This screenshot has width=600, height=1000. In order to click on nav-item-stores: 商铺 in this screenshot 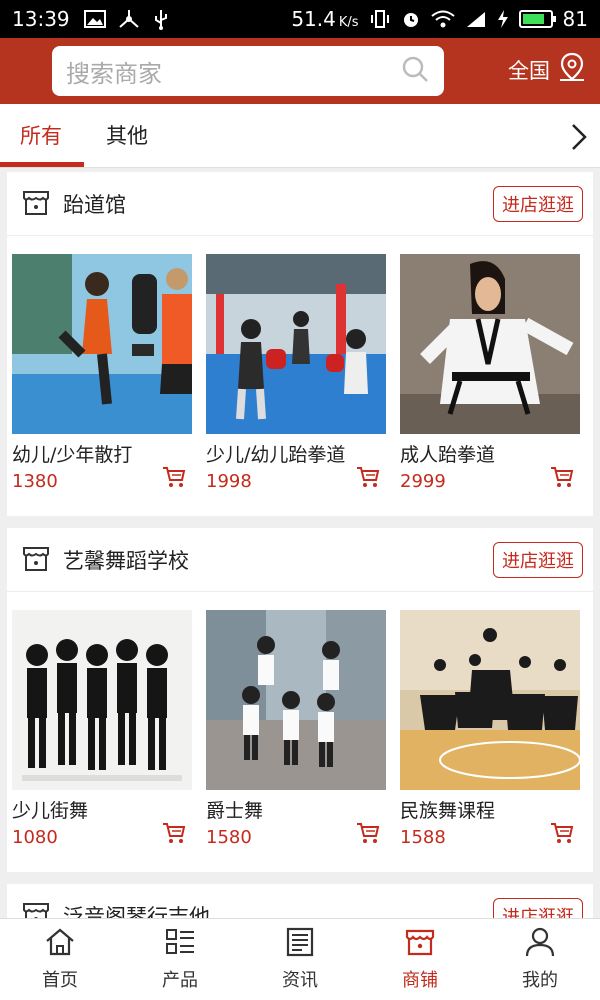, I will do `click(420, 959)`.